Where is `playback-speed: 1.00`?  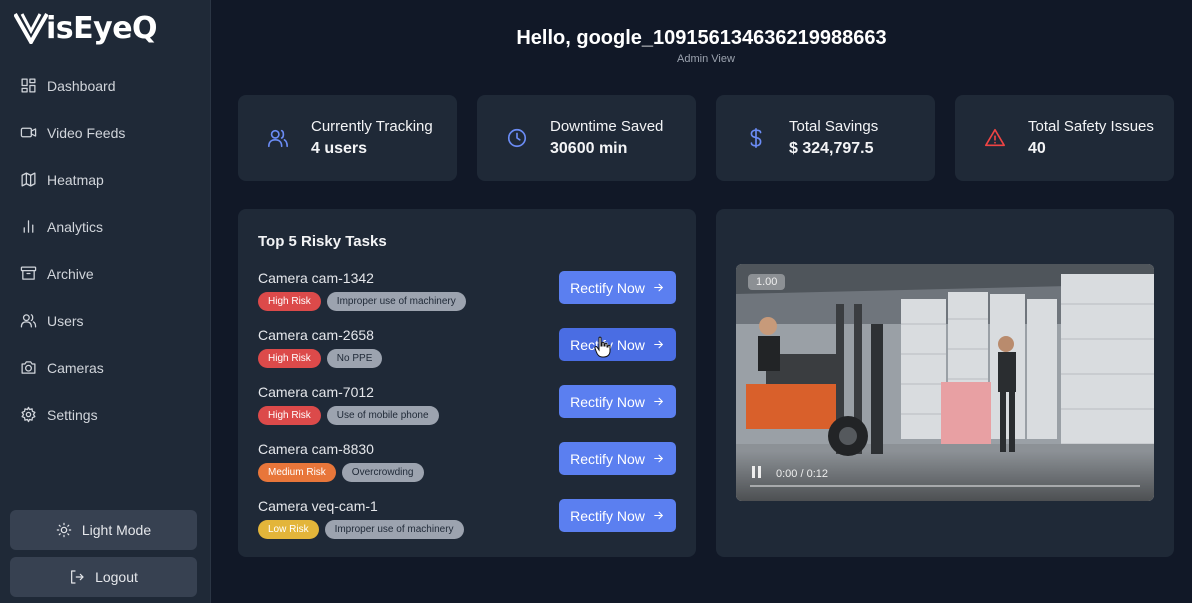
playback-speed: 1.00 is located at coordinates (767, 282).